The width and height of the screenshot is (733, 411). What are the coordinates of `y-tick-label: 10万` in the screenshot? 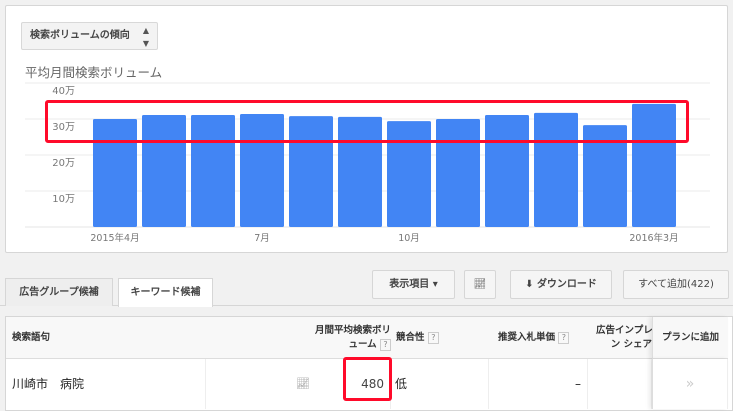 It's located at (63, 199).